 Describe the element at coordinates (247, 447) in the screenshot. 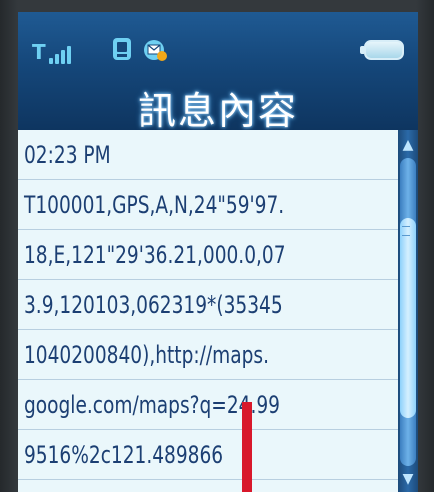

I see `red-pointer-marker` at that location.